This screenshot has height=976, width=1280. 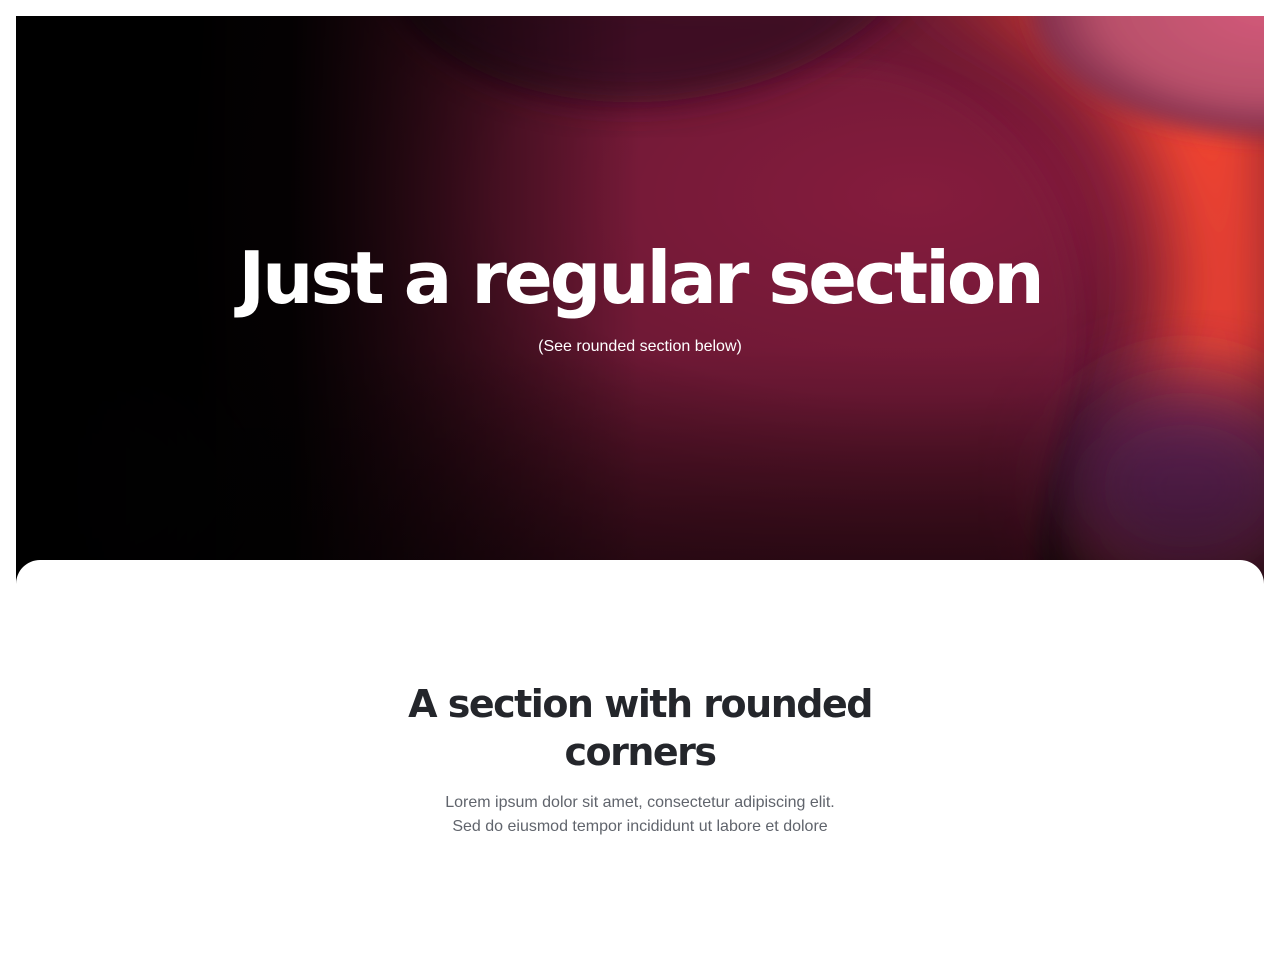 What do you see at coordinates (641, 278) in the screenshot?
I see `hero-title: Just a regular section` at bounding box center [641, 278].